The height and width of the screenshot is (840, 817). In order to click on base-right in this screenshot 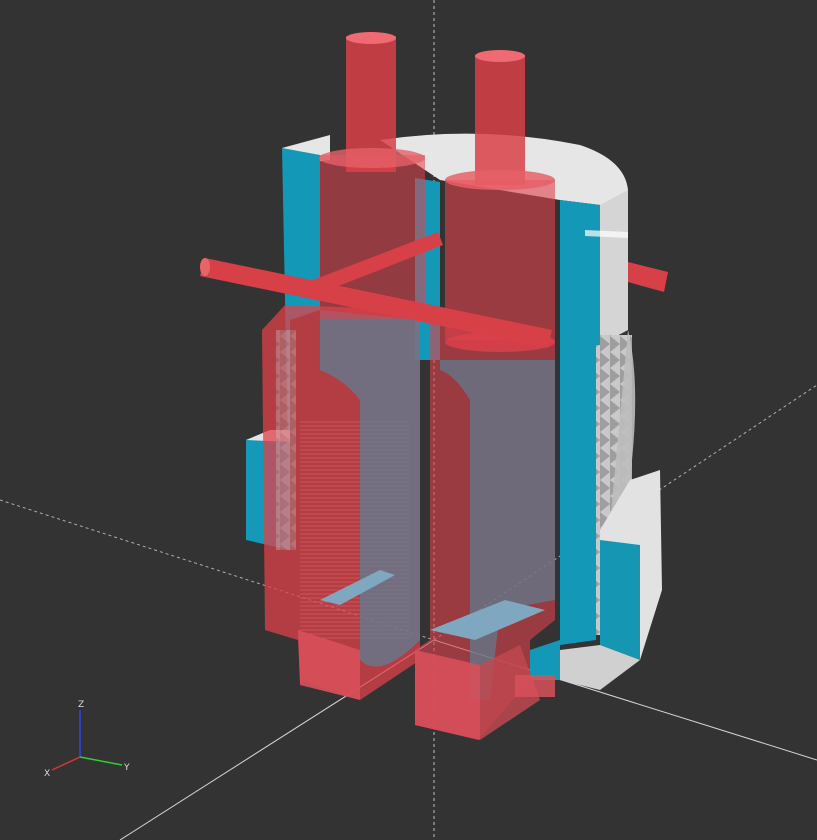, I will do `click(447, 695)`.